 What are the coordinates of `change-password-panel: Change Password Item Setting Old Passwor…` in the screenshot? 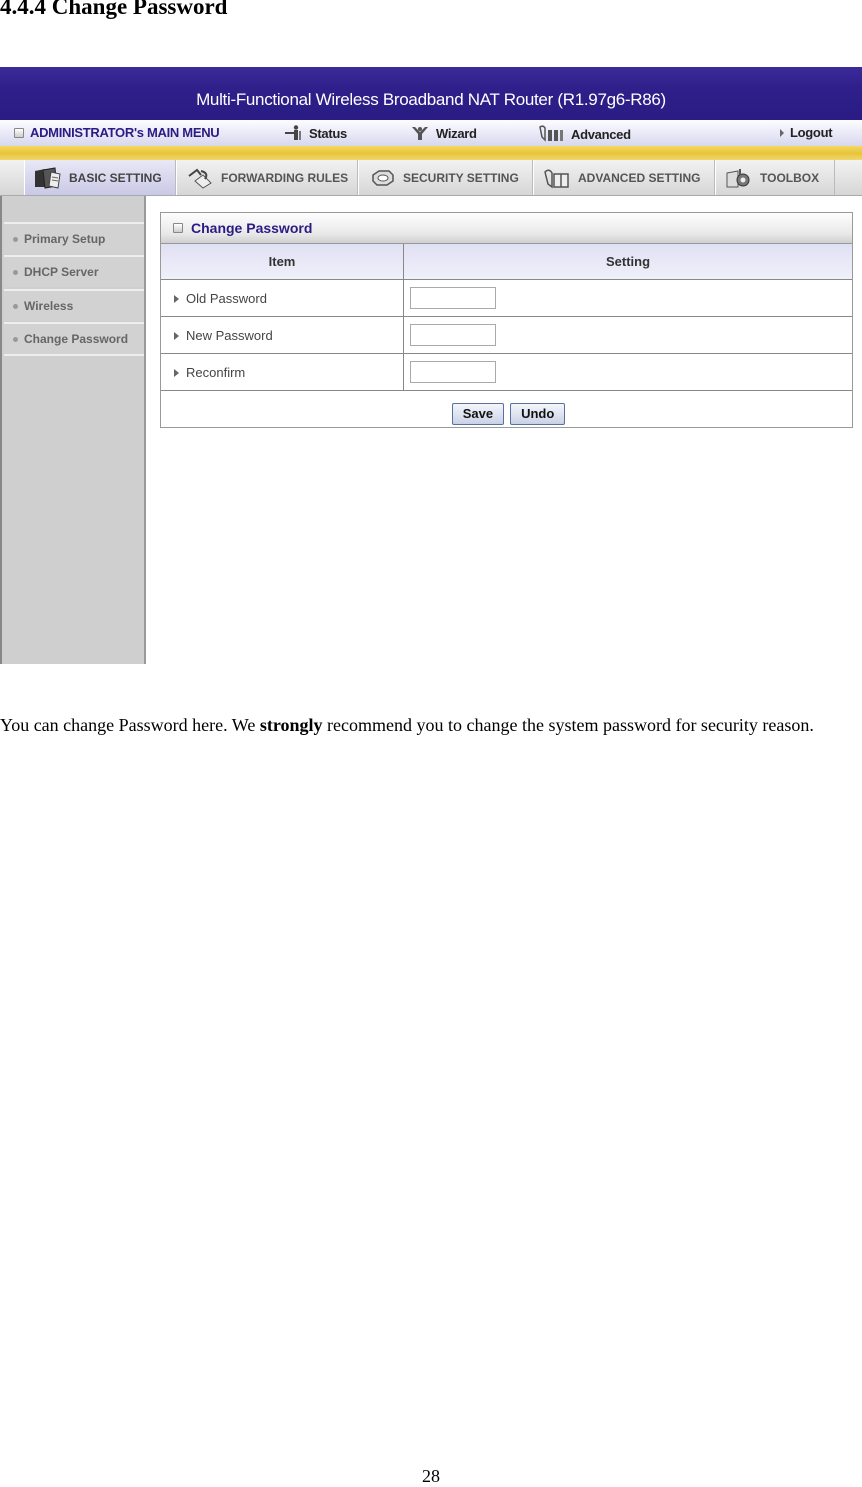 It's located at (506, 320).